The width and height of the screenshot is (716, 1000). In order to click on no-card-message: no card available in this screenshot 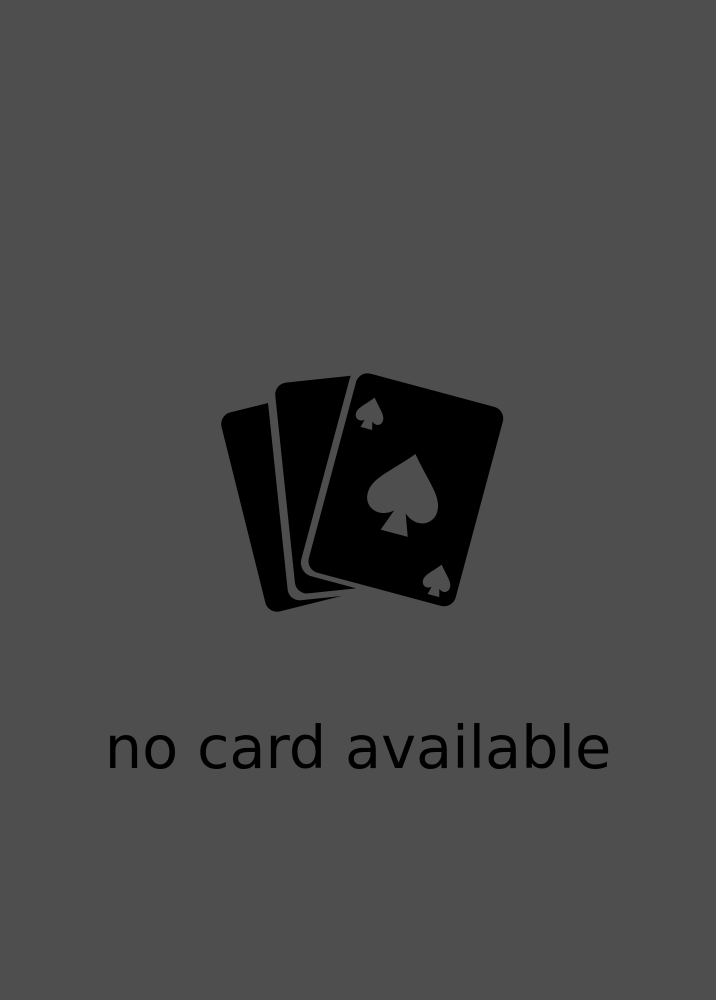, I will do `click(358, 747)`.